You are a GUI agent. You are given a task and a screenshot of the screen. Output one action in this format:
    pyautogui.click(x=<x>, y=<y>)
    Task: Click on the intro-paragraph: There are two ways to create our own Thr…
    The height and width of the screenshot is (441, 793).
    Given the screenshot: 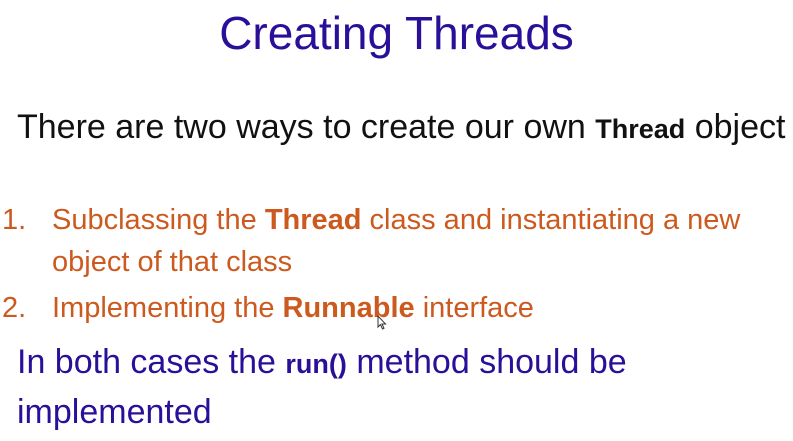 What is the action you would take?
    pyautogui.click(x=402, y=128)
    